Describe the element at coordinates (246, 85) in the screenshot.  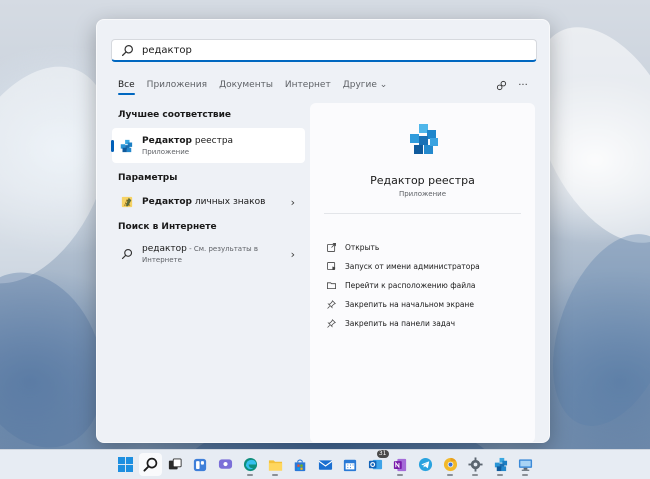
I see `tab-documents: Документы` at that location.